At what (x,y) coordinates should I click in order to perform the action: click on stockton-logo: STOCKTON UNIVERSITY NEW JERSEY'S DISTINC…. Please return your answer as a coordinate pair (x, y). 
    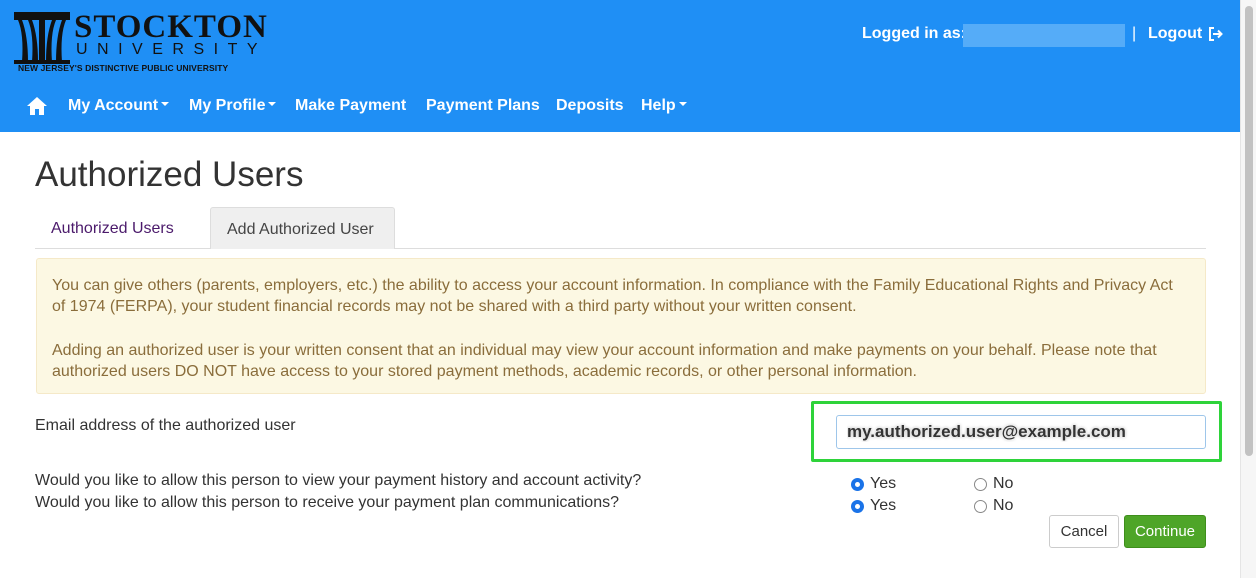
    Looking at the image, I should click on (139, 42).